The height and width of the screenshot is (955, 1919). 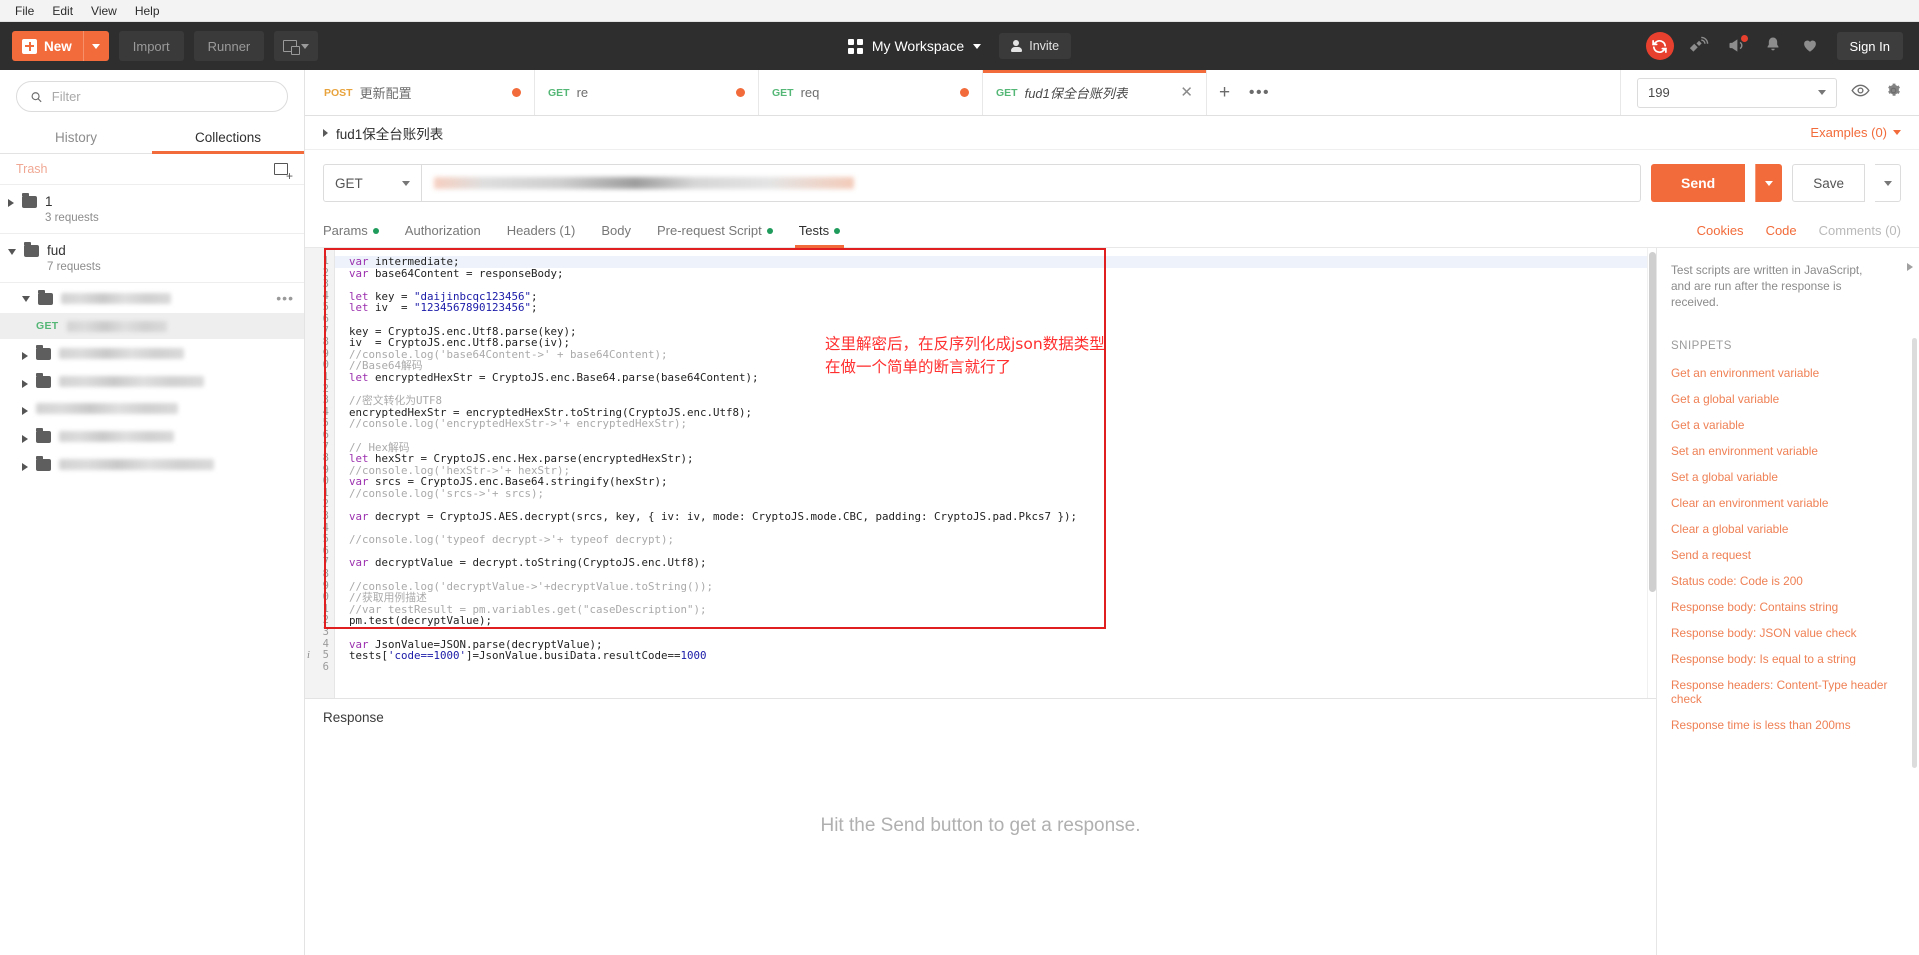 I want to click on tab-pre-request-script: Pre-request Script, so click(x=715, y=230).